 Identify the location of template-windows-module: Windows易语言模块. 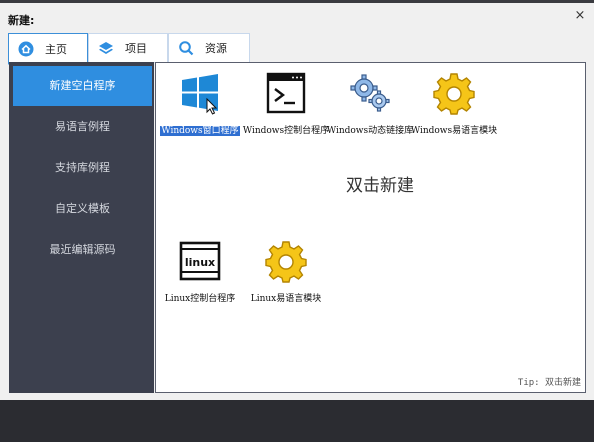
(454, 102).